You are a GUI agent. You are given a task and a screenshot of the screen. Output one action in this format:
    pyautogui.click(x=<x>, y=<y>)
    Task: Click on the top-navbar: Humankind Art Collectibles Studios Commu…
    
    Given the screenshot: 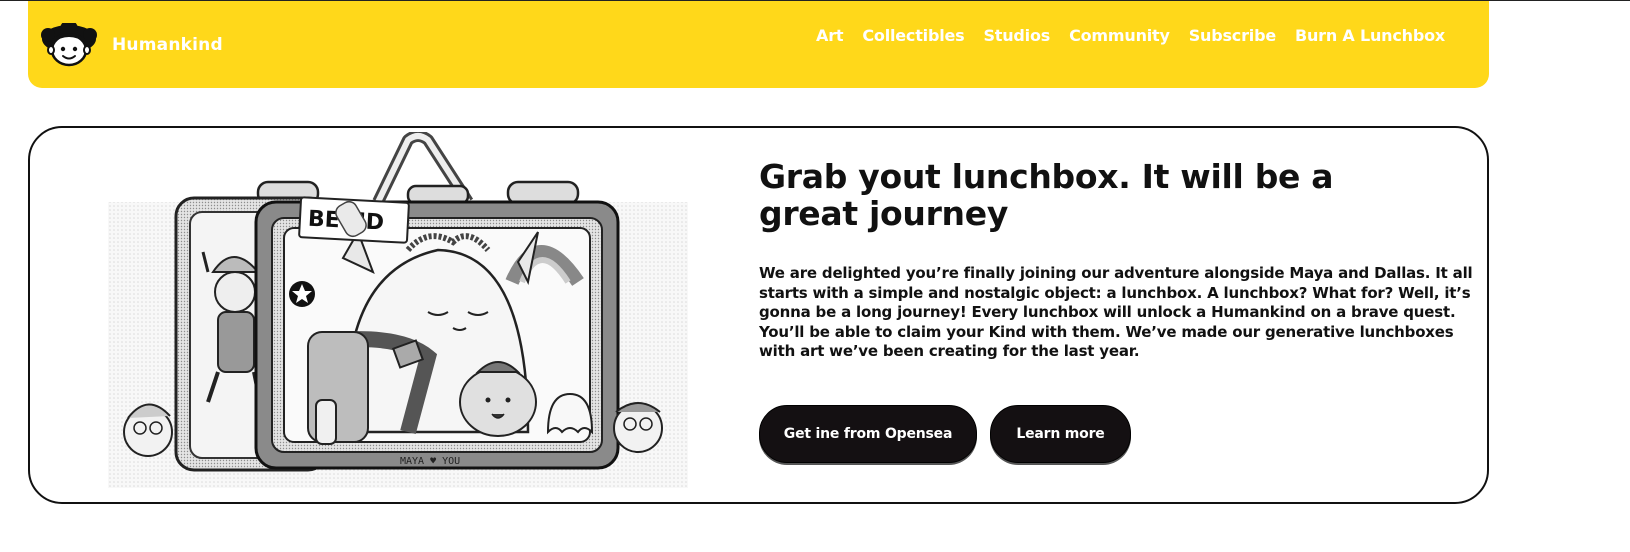 What is the action you would take?
    pyautogui.click(x=758, y=44)
    